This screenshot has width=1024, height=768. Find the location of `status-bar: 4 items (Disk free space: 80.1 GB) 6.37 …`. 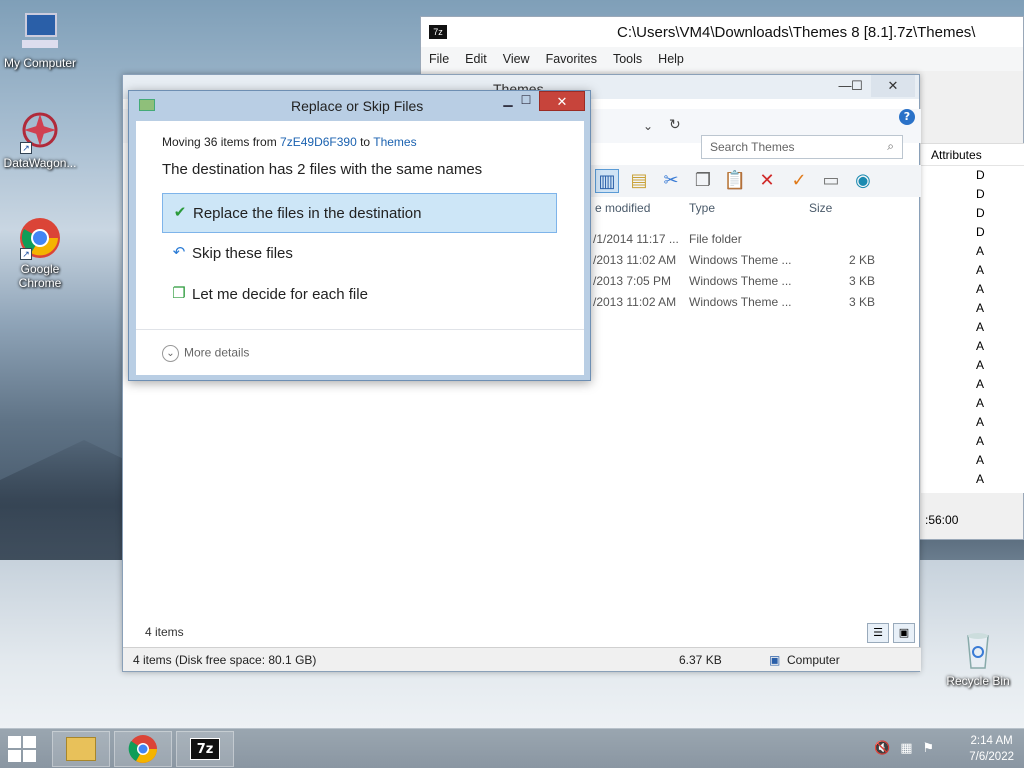

status-bar: 4 items (Disk free space: 80.1 GB) 6.37 … is located at coordinates (522, 659).